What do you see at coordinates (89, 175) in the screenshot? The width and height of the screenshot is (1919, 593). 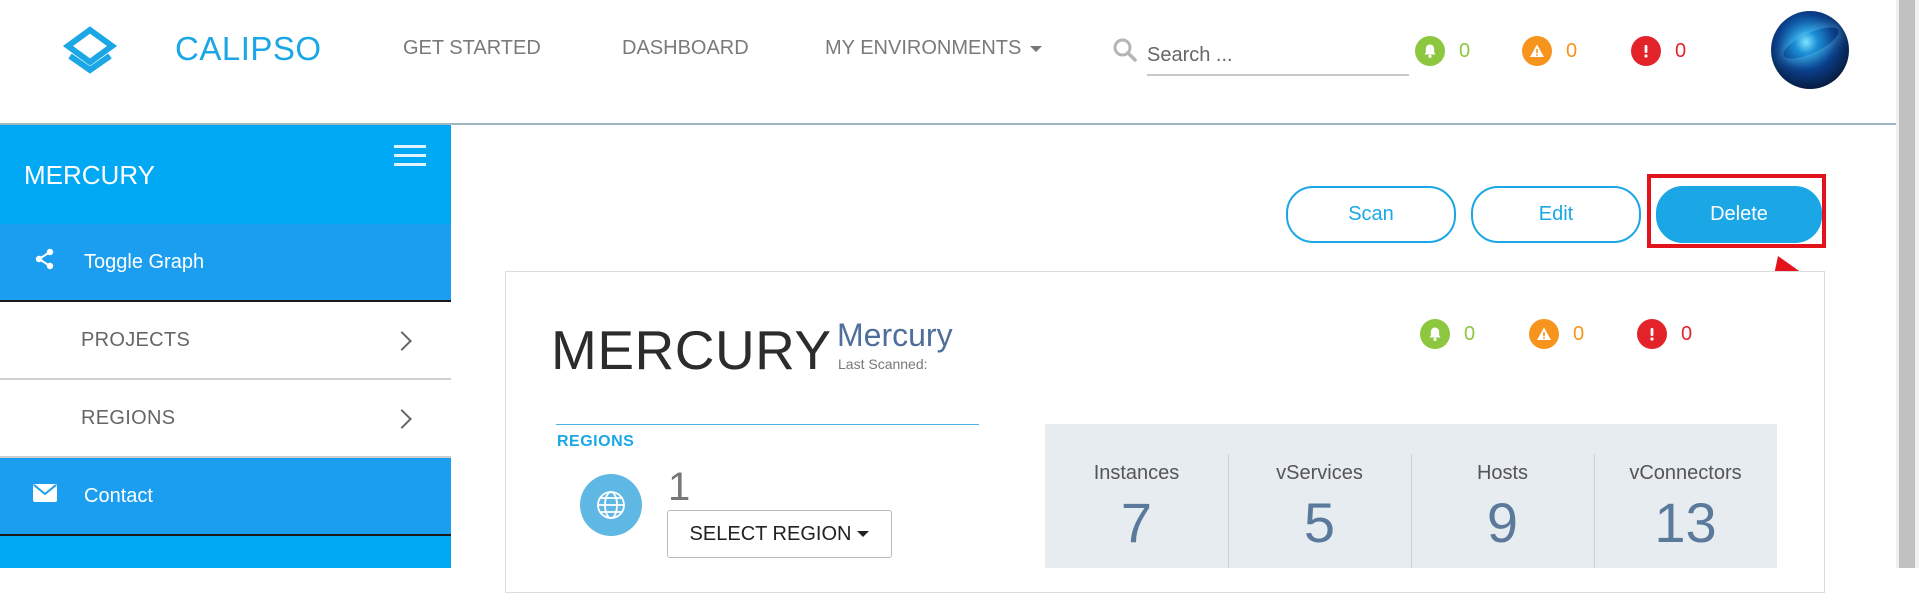 I see `sidebar-title: MERCURY` at bounding box center [89, 175].